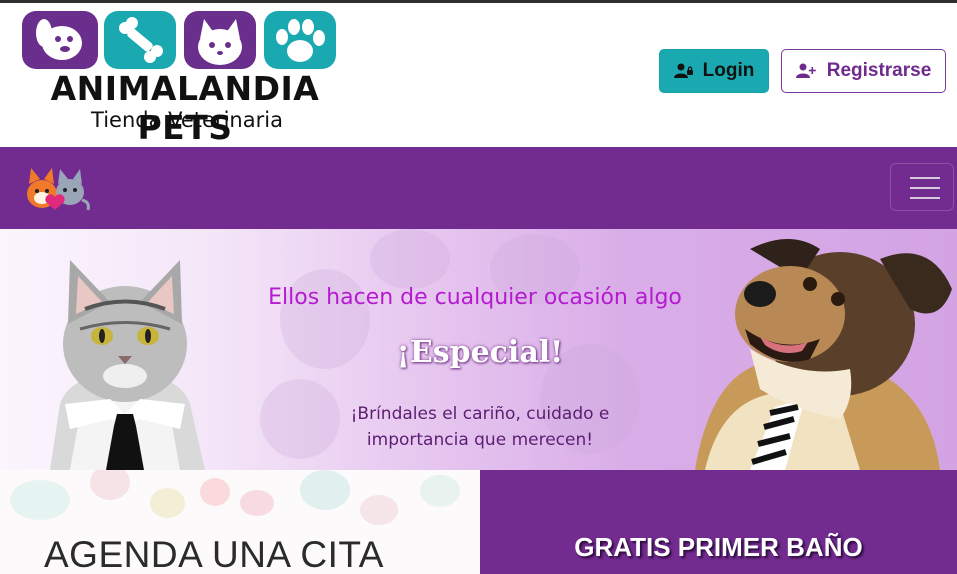 This screenshot has height=574, width=957. Describe the element at coordinates (879, 70) in the screenshot. I see `register-label: Registrarse` at that location.